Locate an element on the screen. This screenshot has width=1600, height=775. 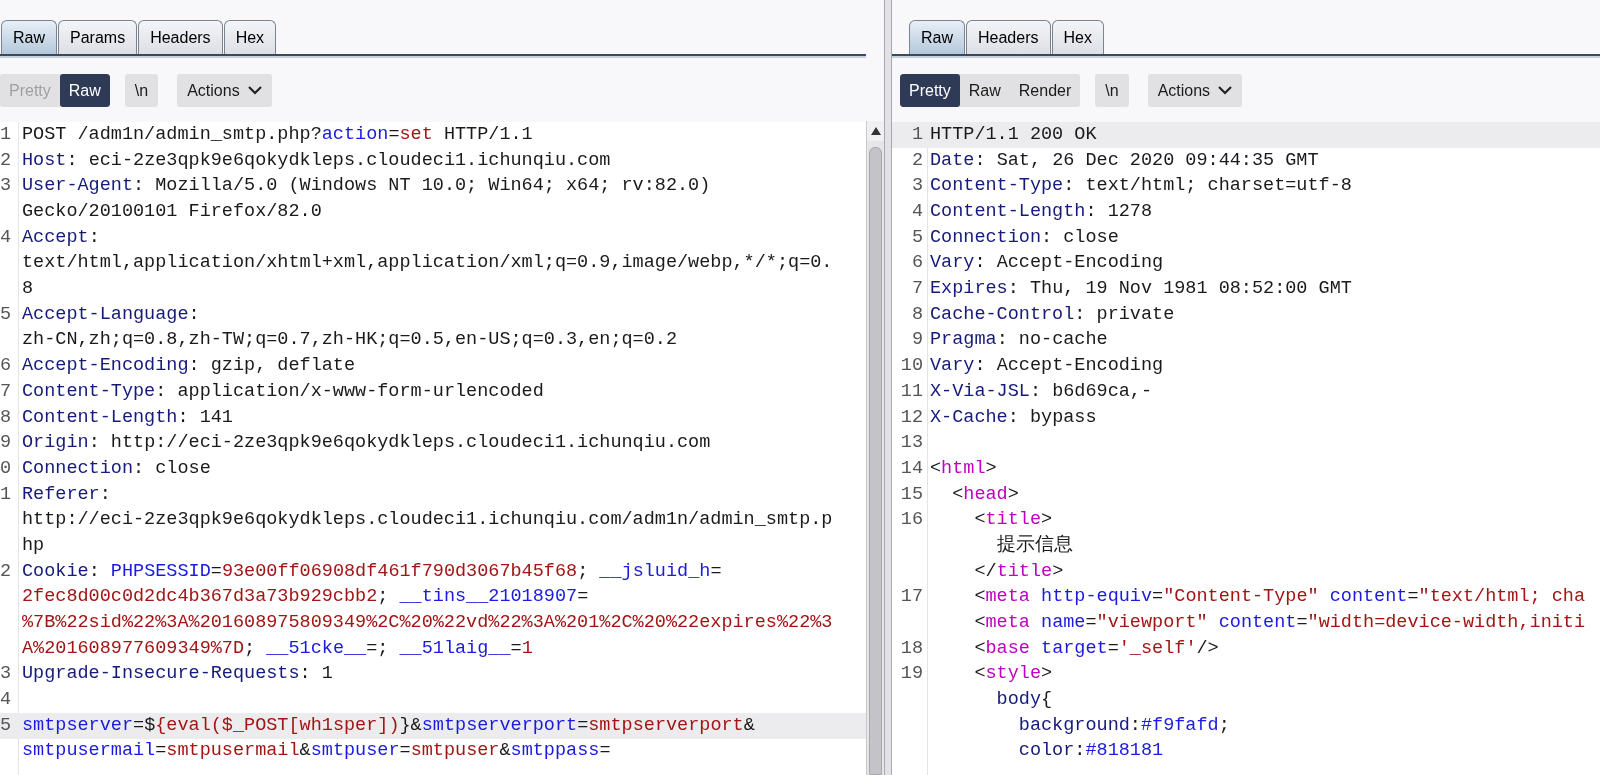
code-line: Referer: is located at coordinates (66, 494).